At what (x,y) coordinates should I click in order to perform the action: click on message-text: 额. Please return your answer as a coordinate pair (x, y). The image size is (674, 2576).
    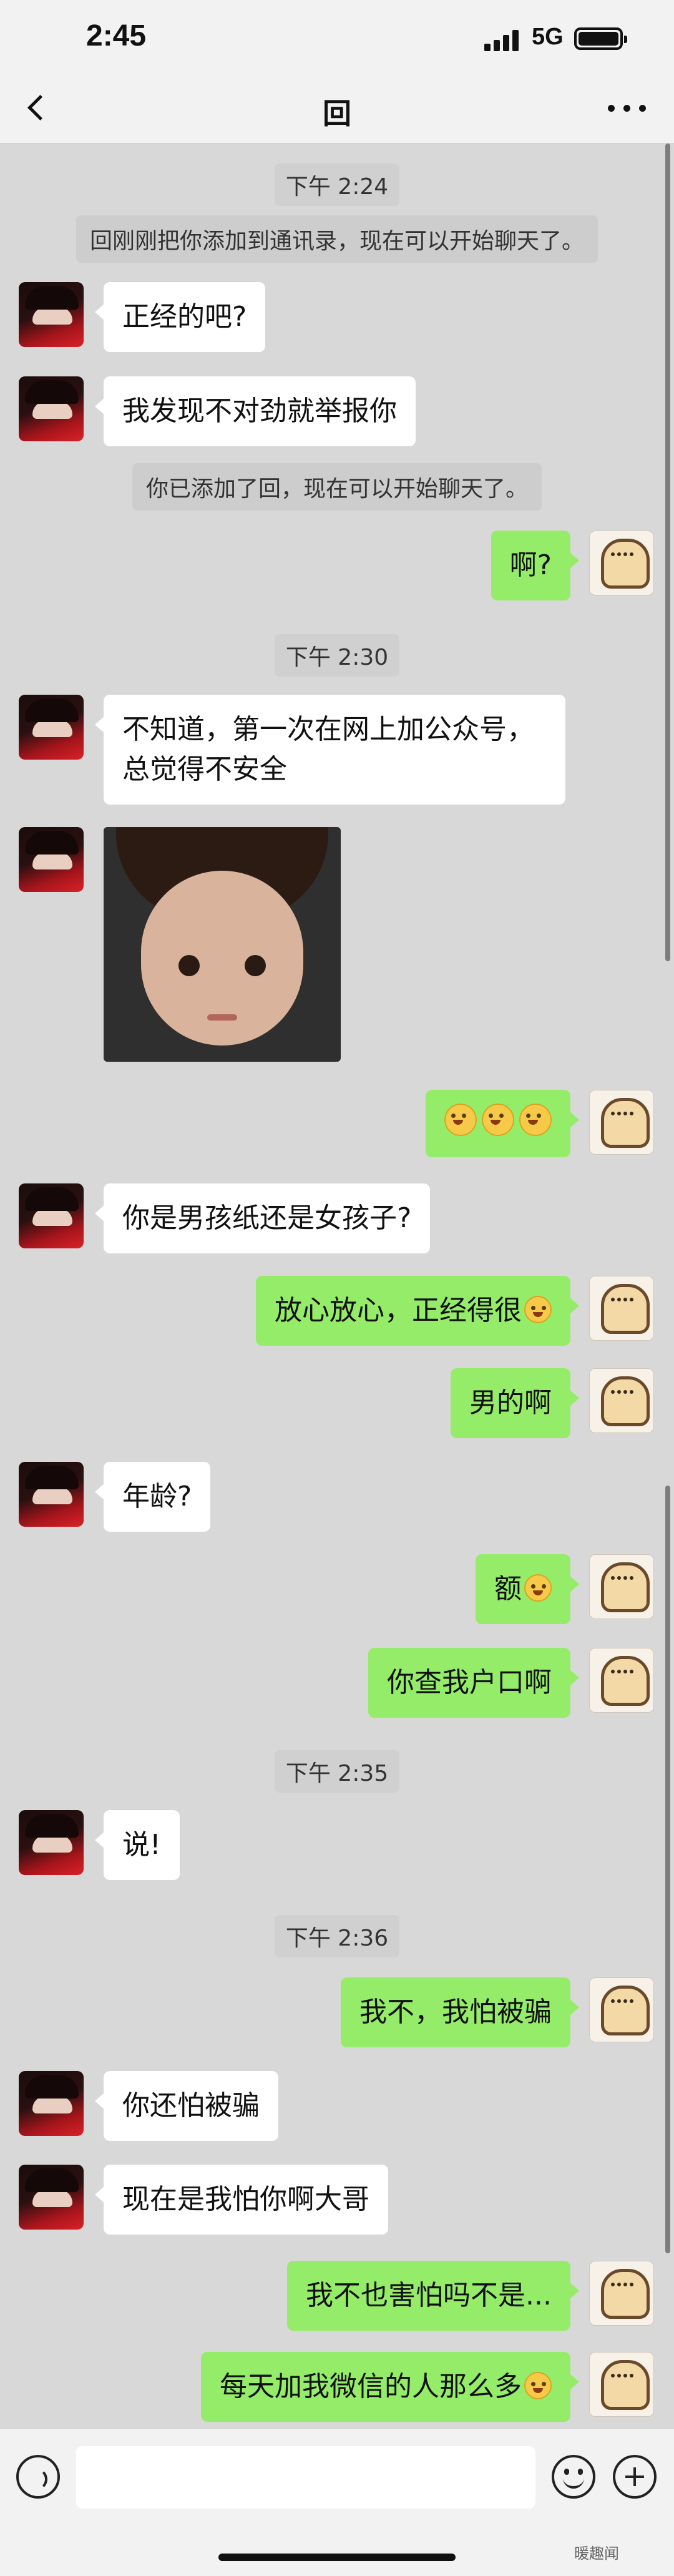
    Looking at the image, I should click on (508, 1589).